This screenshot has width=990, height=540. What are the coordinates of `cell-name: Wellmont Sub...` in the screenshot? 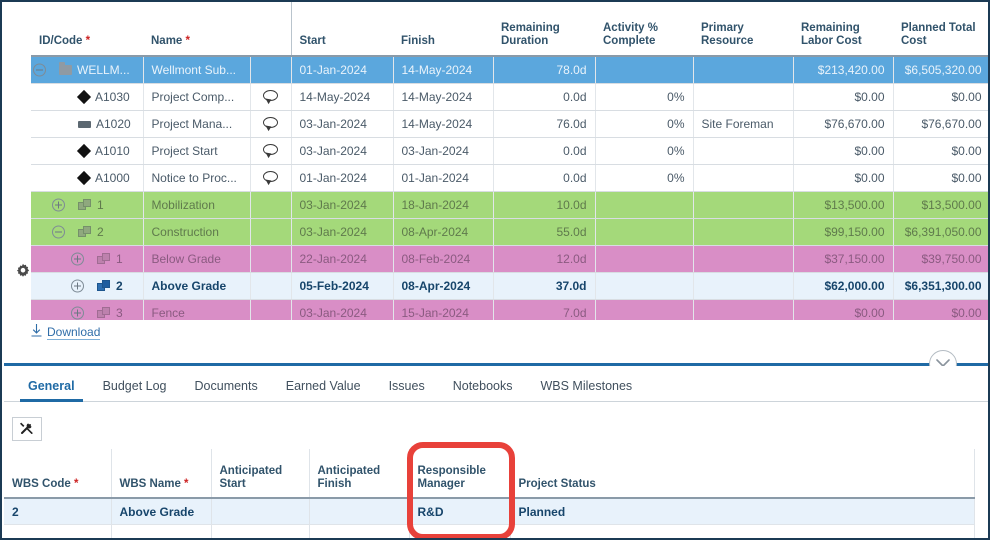 It's located at (197, 70).